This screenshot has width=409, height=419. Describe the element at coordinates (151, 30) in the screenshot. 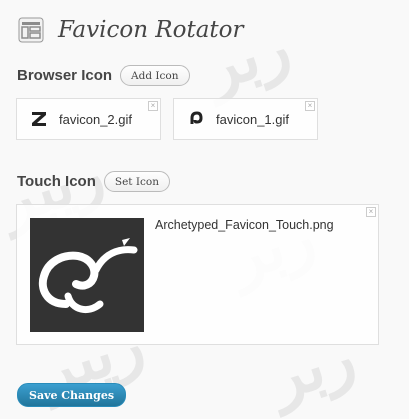

I see `page-title: Favicon Rotator` at that location.